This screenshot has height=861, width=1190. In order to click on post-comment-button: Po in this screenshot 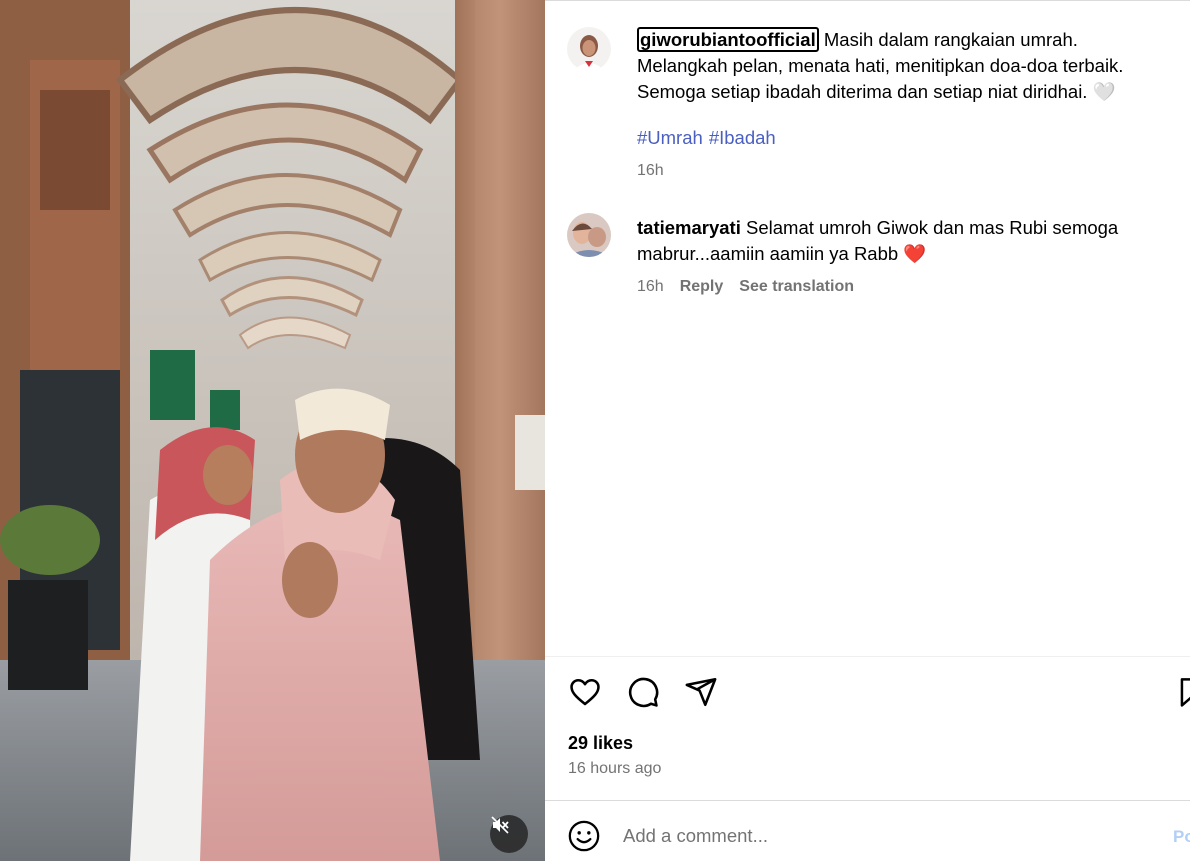, I will do `click(1181, 837)`.